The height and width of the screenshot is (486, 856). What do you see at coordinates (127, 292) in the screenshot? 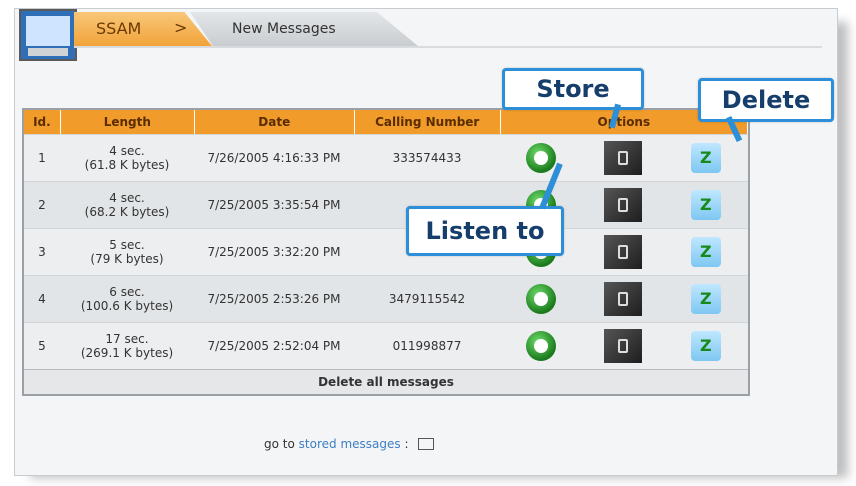
I see `row-duration: 6 sec.` at bounding box center [127, 292].